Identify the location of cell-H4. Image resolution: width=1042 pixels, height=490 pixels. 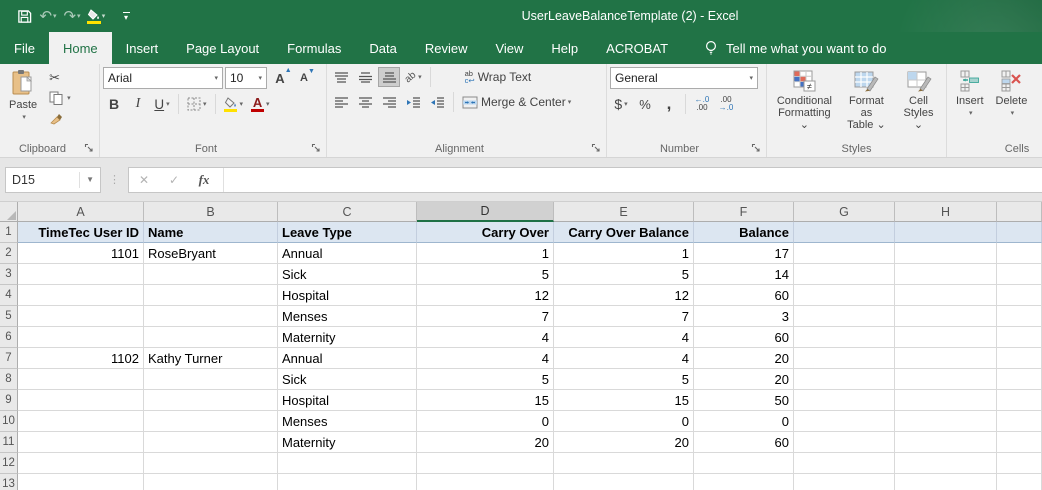
(946, 295).